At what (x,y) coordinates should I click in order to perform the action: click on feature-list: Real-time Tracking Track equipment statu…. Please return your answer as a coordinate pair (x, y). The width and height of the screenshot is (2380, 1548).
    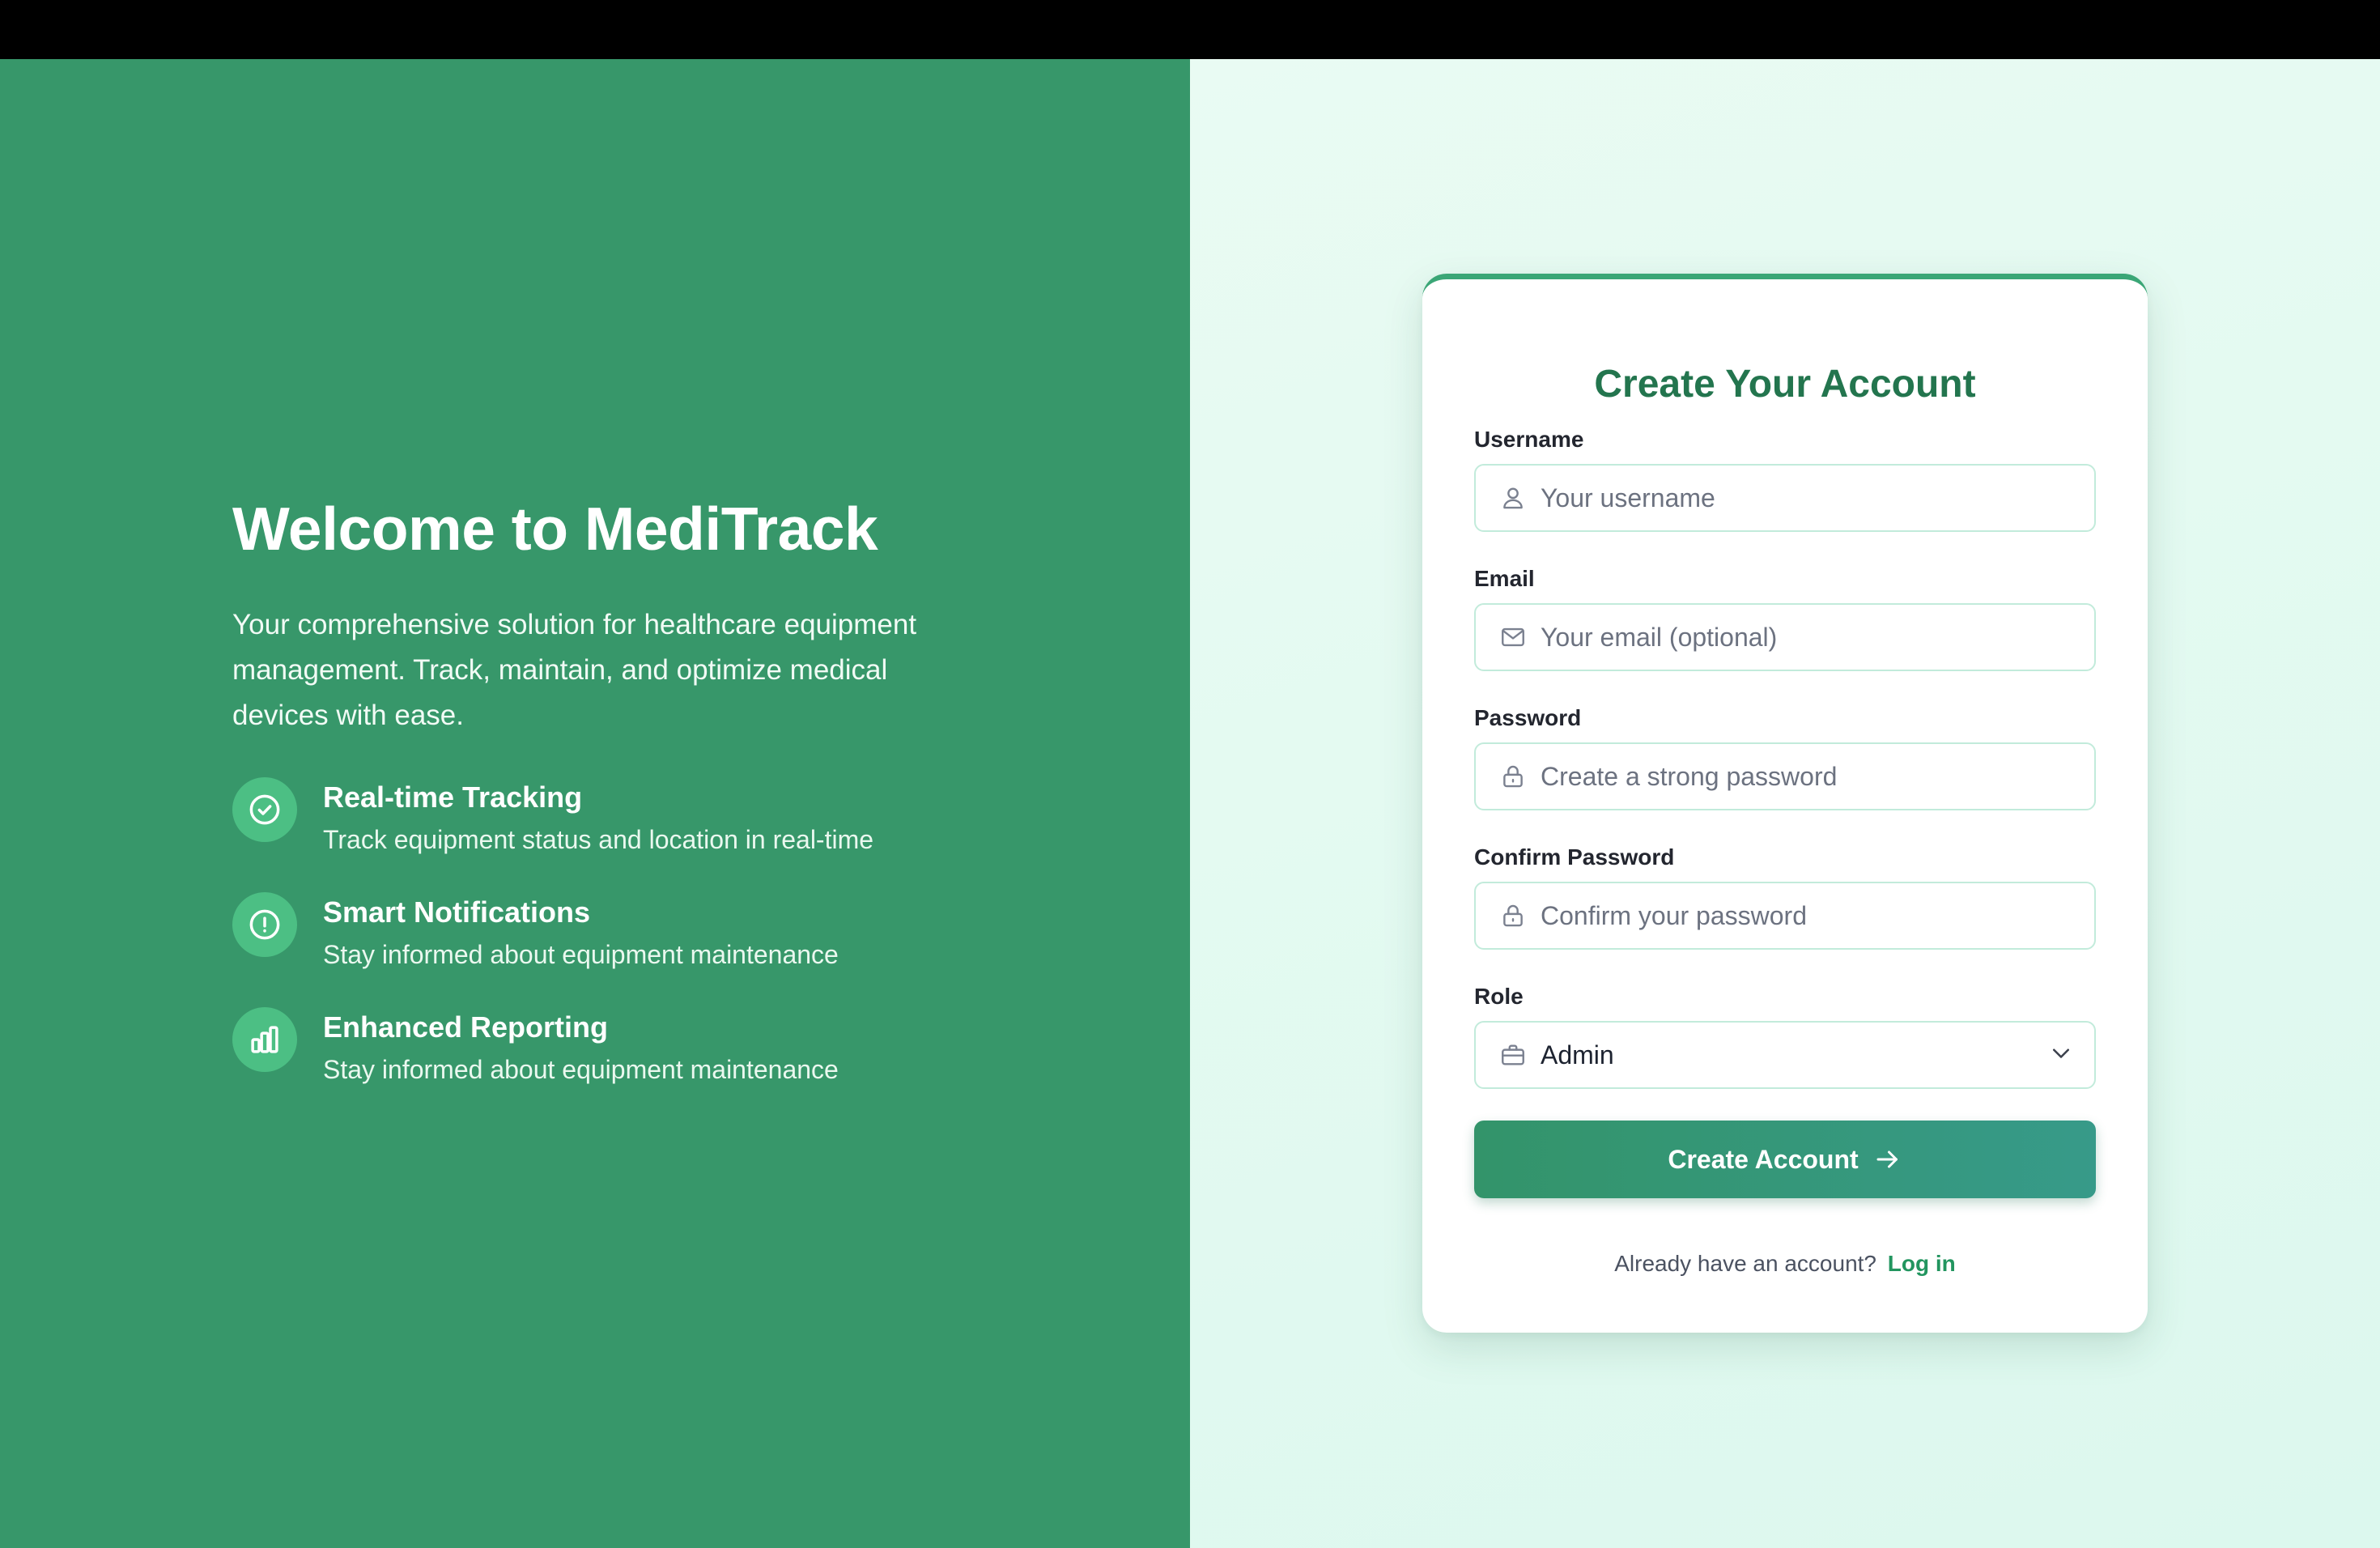
    Looking at the image, I should click on (604, 933).